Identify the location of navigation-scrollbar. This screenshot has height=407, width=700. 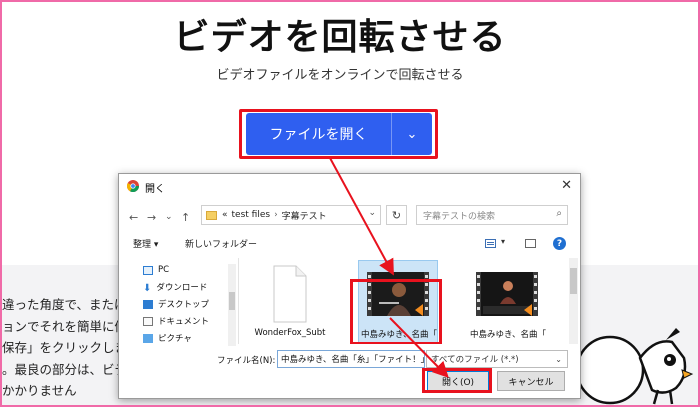
(232, 305).